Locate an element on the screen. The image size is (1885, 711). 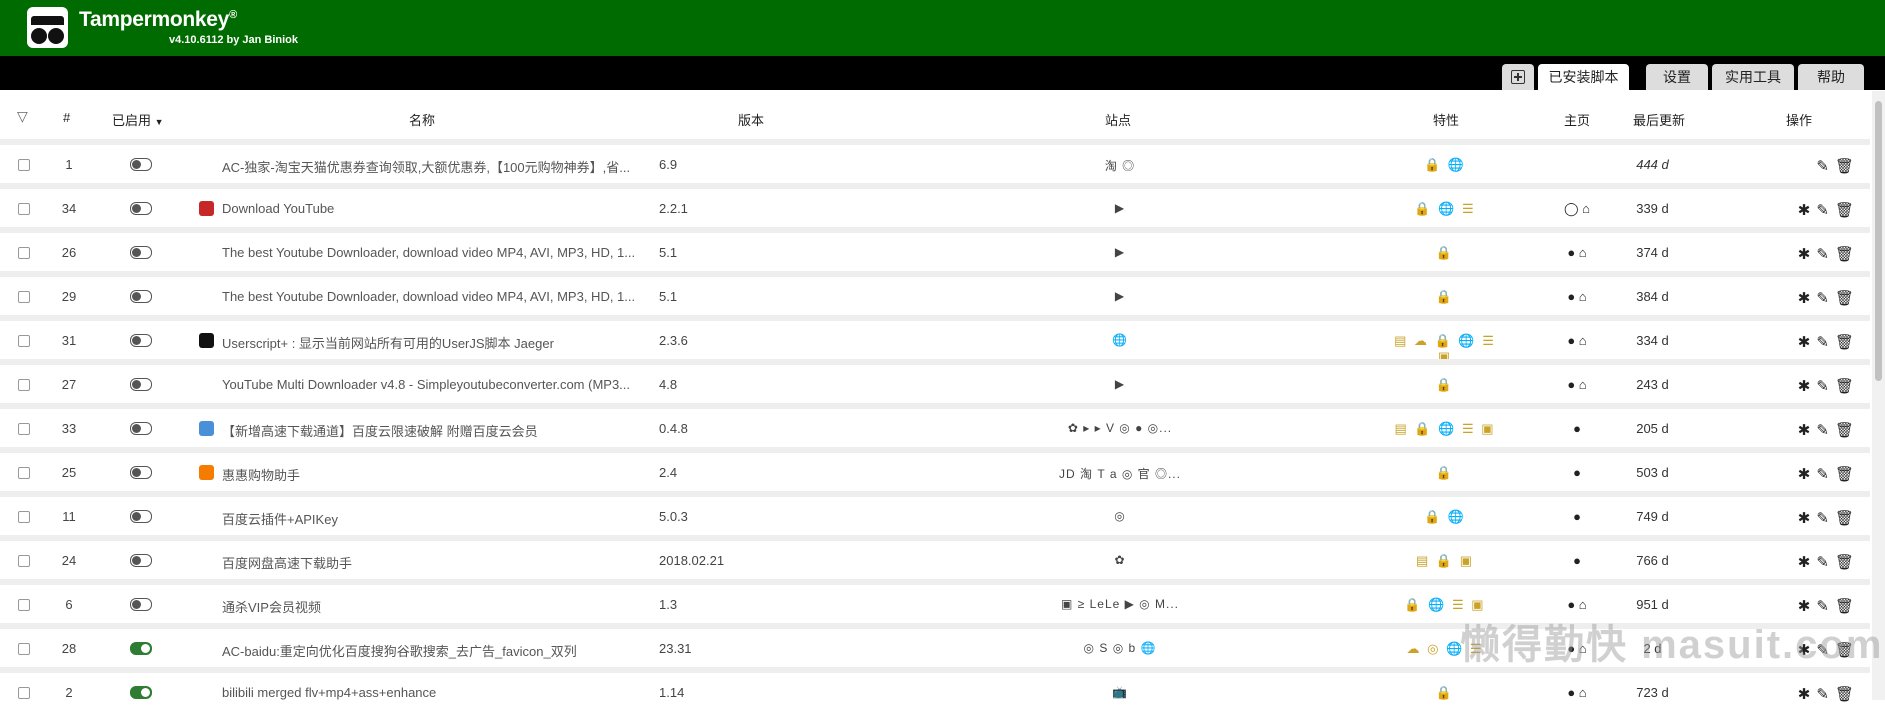
new-script-button is located at coordinates (1518, 77).